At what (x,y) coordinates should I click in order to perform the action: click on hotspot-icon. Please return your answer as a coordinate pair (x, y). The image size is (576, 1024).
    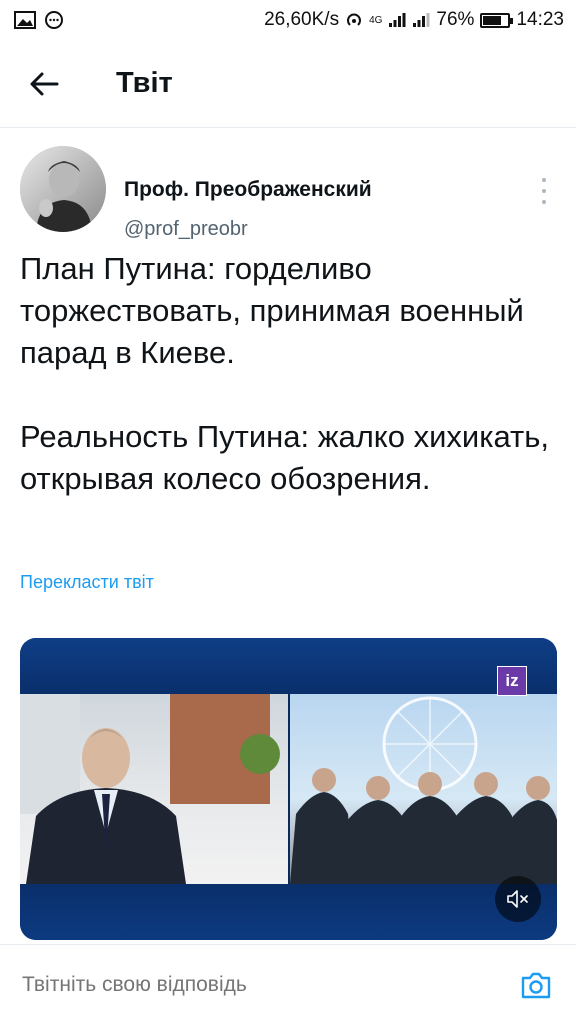
    Looking at the image, I should click on (354, 20).